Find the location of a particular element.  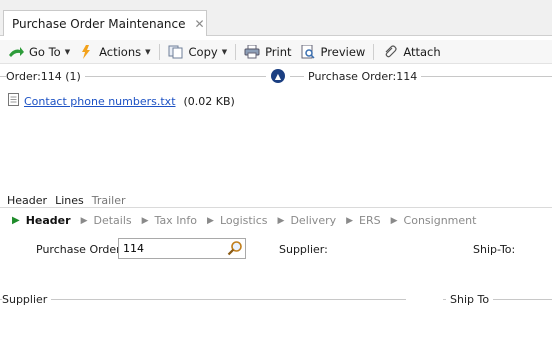

step-tax-info: ▶ Tax Info is located at coordinates (169, 220).